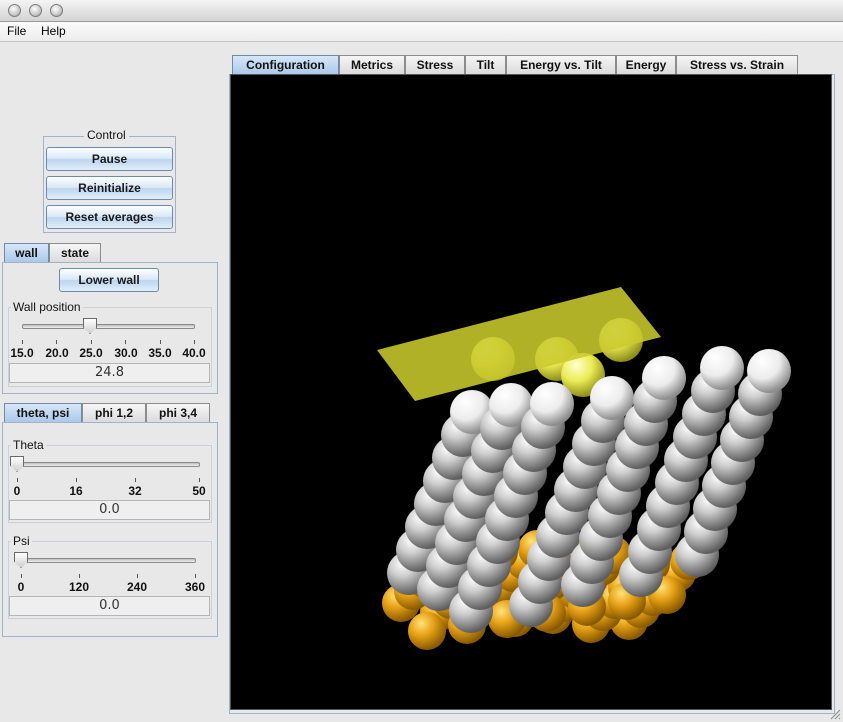 This screenshot has width=843, height=722. What do you see at coordinates (195, 587) in the screenshot?
I see `psi-tick-label: 360` at bounding box center [195, 587].